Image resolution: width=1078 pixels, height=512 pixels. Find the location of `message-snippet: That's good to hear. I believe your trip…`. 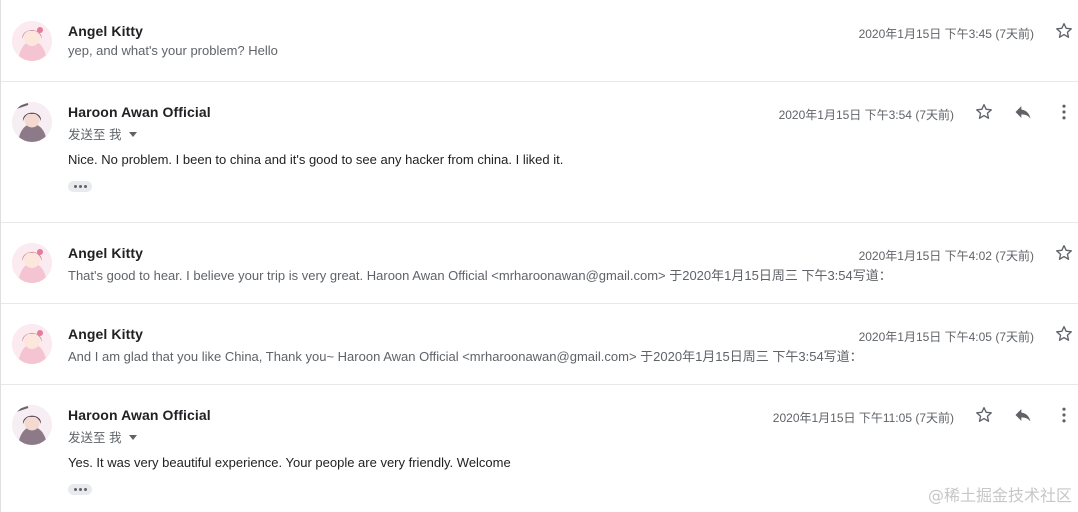

message-snippet: That's good to hear. I believe your trip… is located at coordinates (480, 275).